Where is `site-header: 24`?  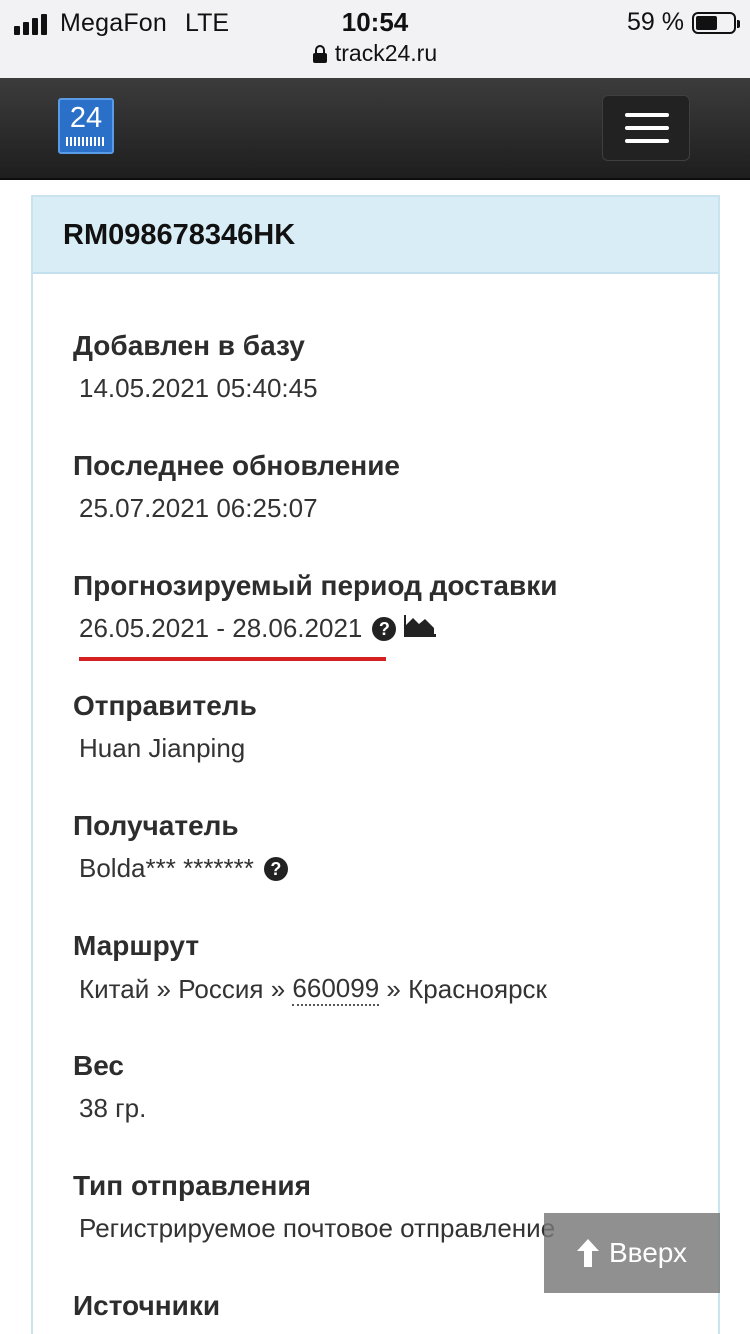 site-header: 24 is located at coordinates (375, 129).